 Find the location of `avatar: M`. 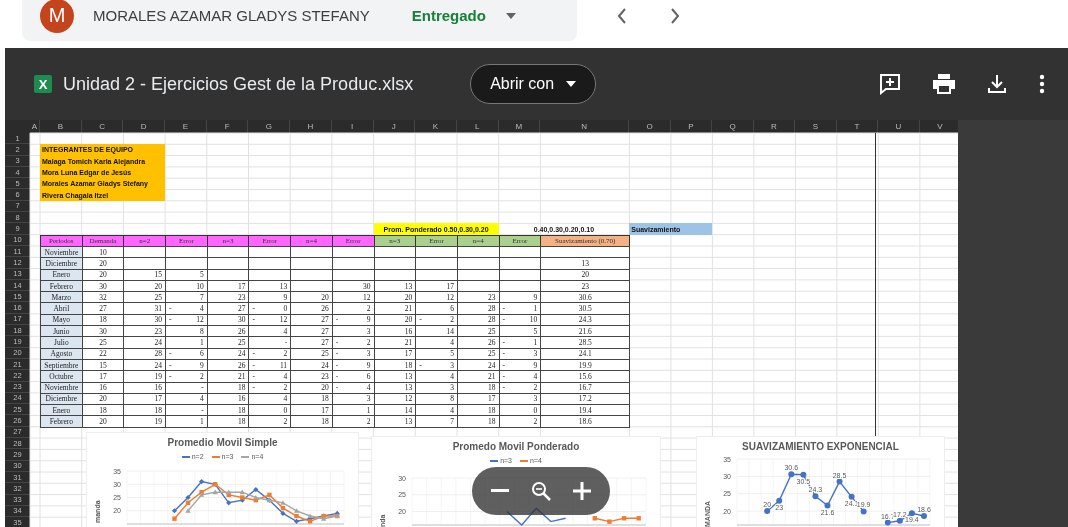

avatar: M is located at coordinates (57, 16).